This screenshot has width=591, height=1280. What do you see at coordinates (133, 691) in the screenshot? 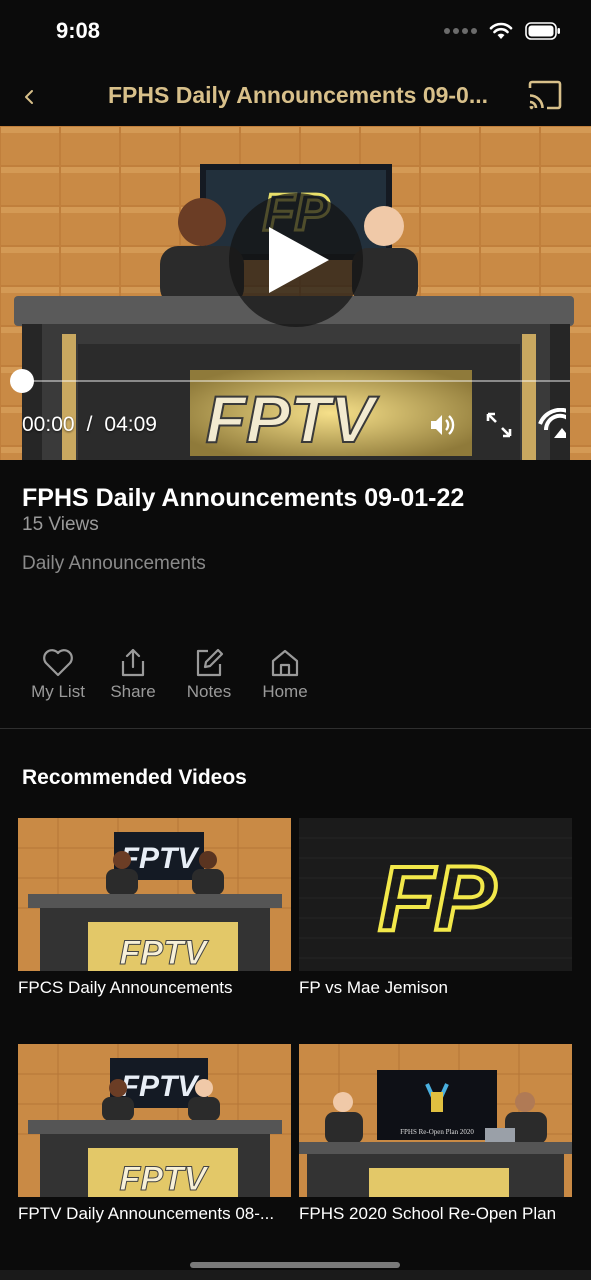
I see `share-label: Share` at bounding box center [133, 691].